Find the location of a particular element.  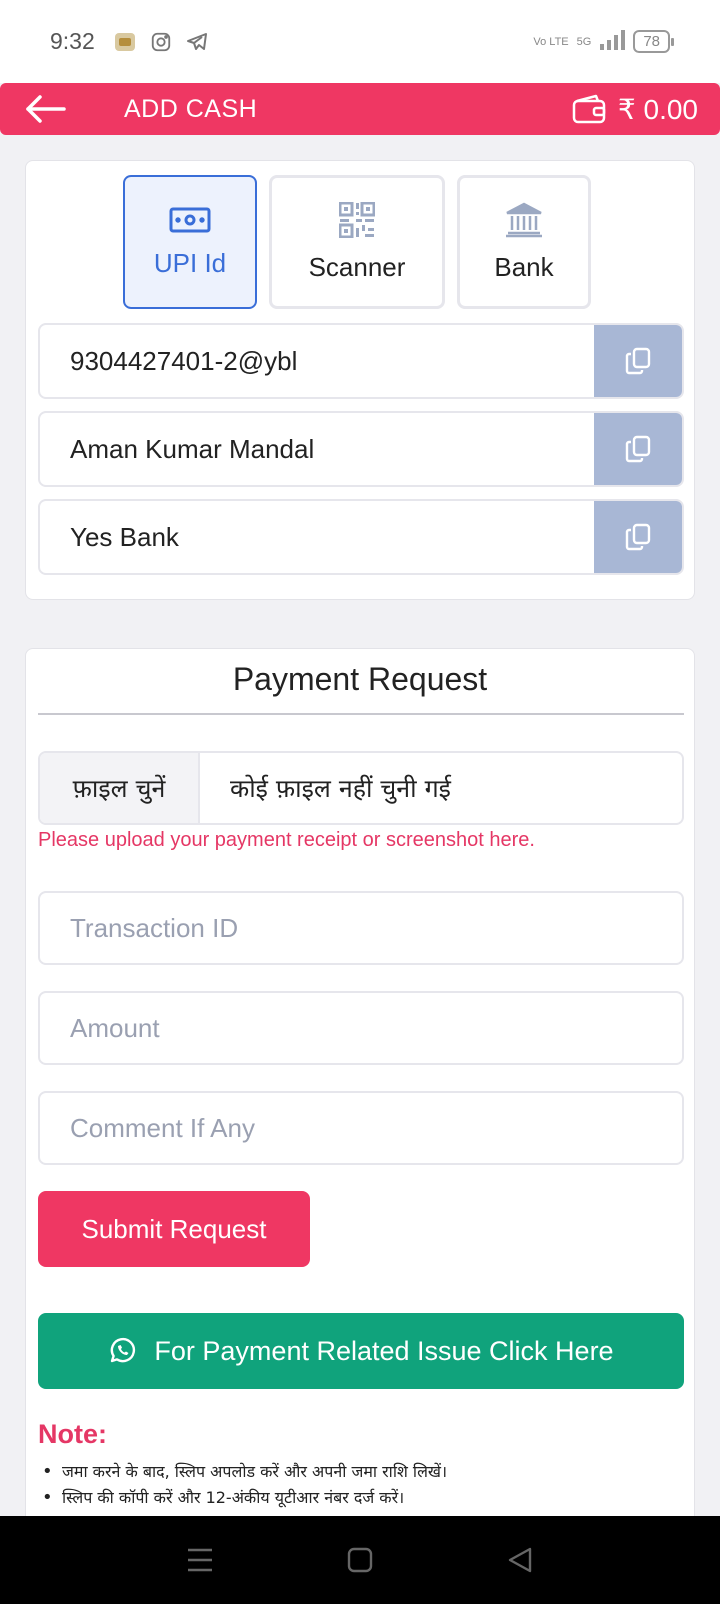

bank-name-row: Yes Bank is located at coordinates (361, 537).